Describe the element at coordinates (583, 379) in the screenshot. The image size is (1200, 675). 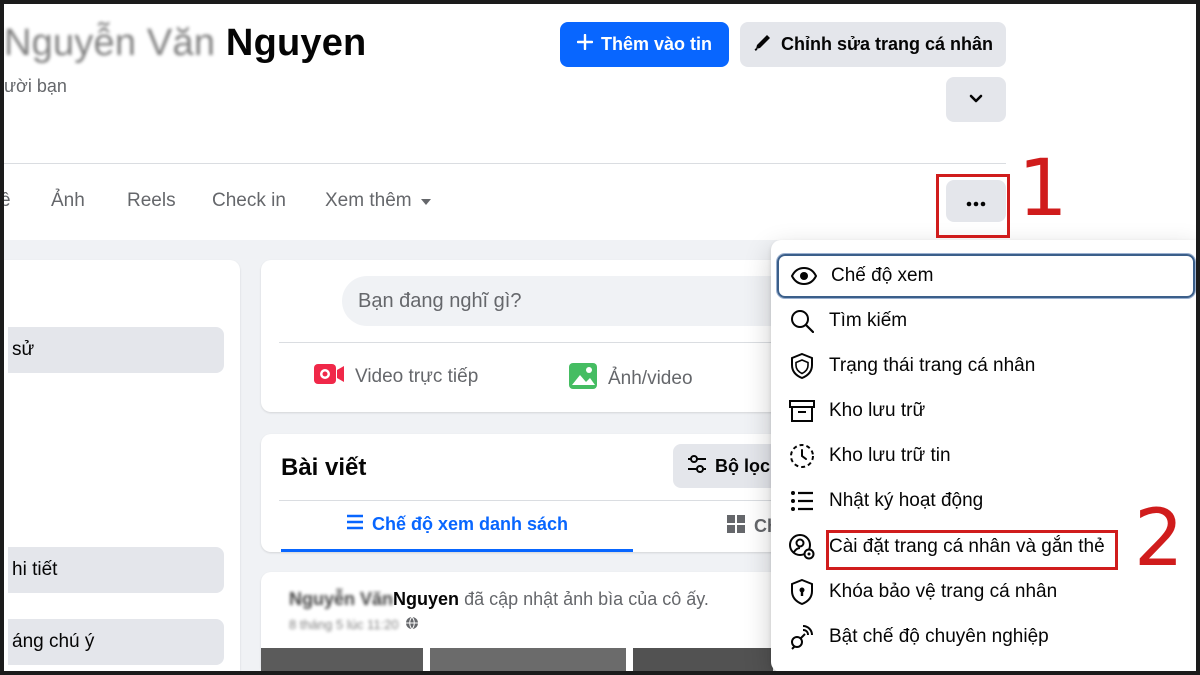
I see `photo-icon` at that location.